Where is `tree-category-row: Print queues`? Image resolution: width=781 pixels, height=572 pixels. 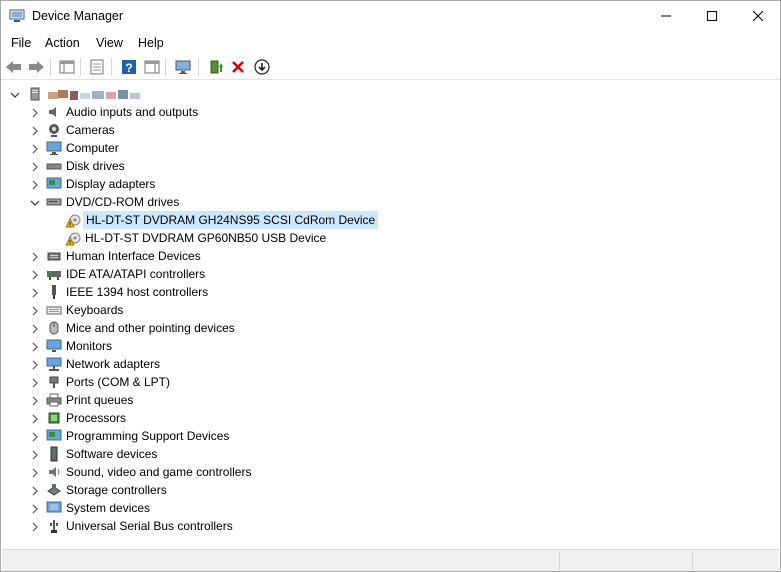 tree-category-row: Print queues is located at coordinates (390, 400).